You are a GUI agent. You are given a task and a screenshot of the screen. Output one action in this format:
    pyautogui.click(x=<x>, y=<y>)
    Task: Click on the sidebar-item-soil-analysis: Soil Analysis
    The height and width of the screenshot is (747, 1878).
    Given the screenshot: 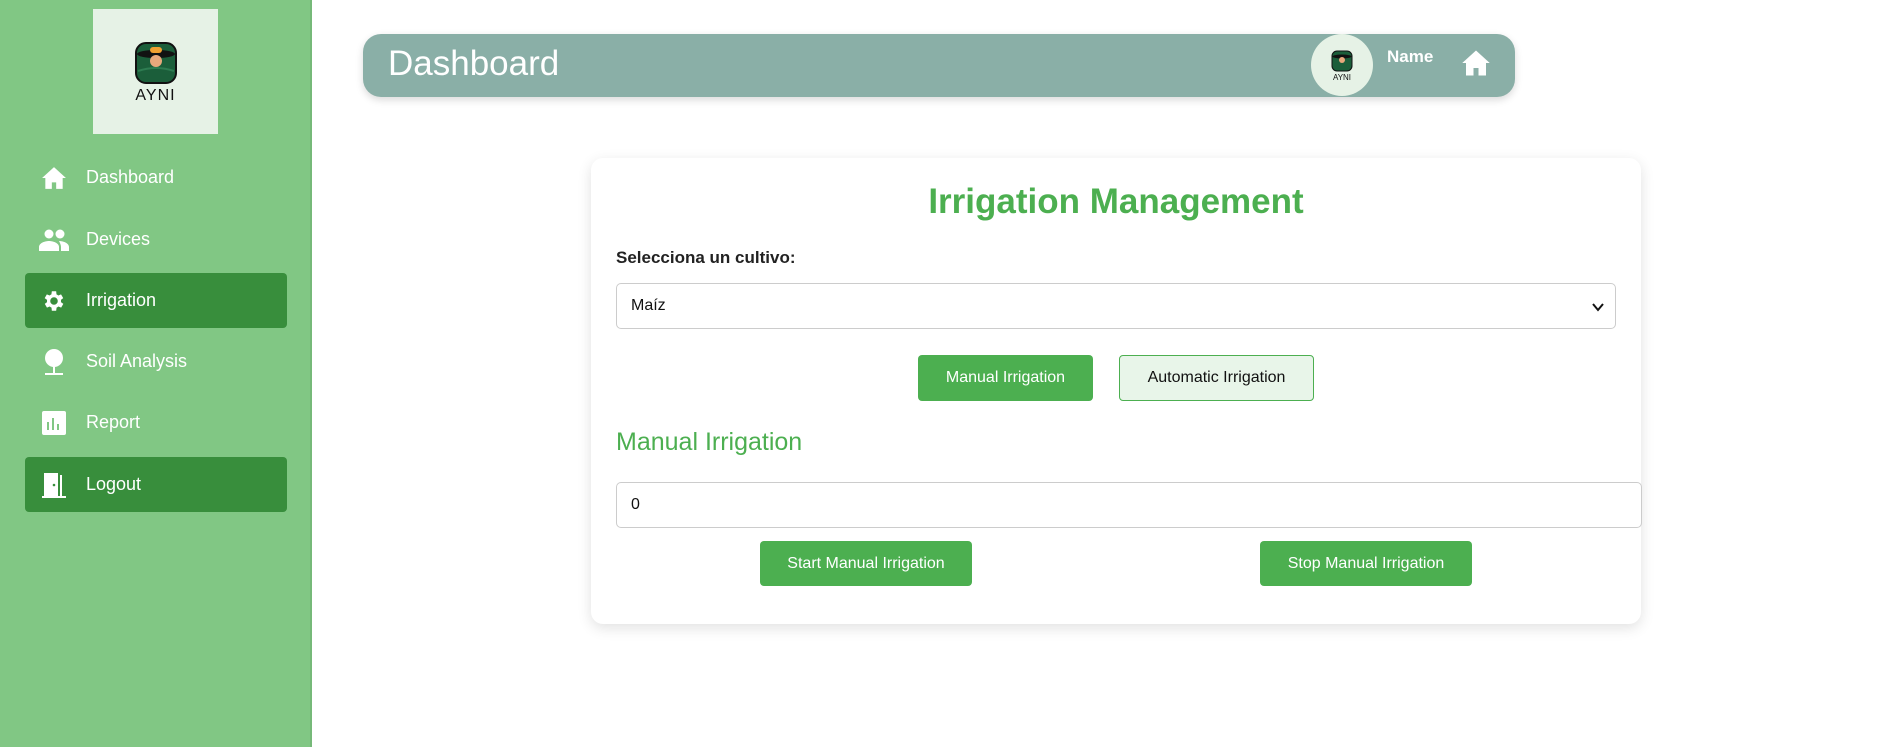 What is the action you would take?
    pyautogui.click(x=156, y=361)
    